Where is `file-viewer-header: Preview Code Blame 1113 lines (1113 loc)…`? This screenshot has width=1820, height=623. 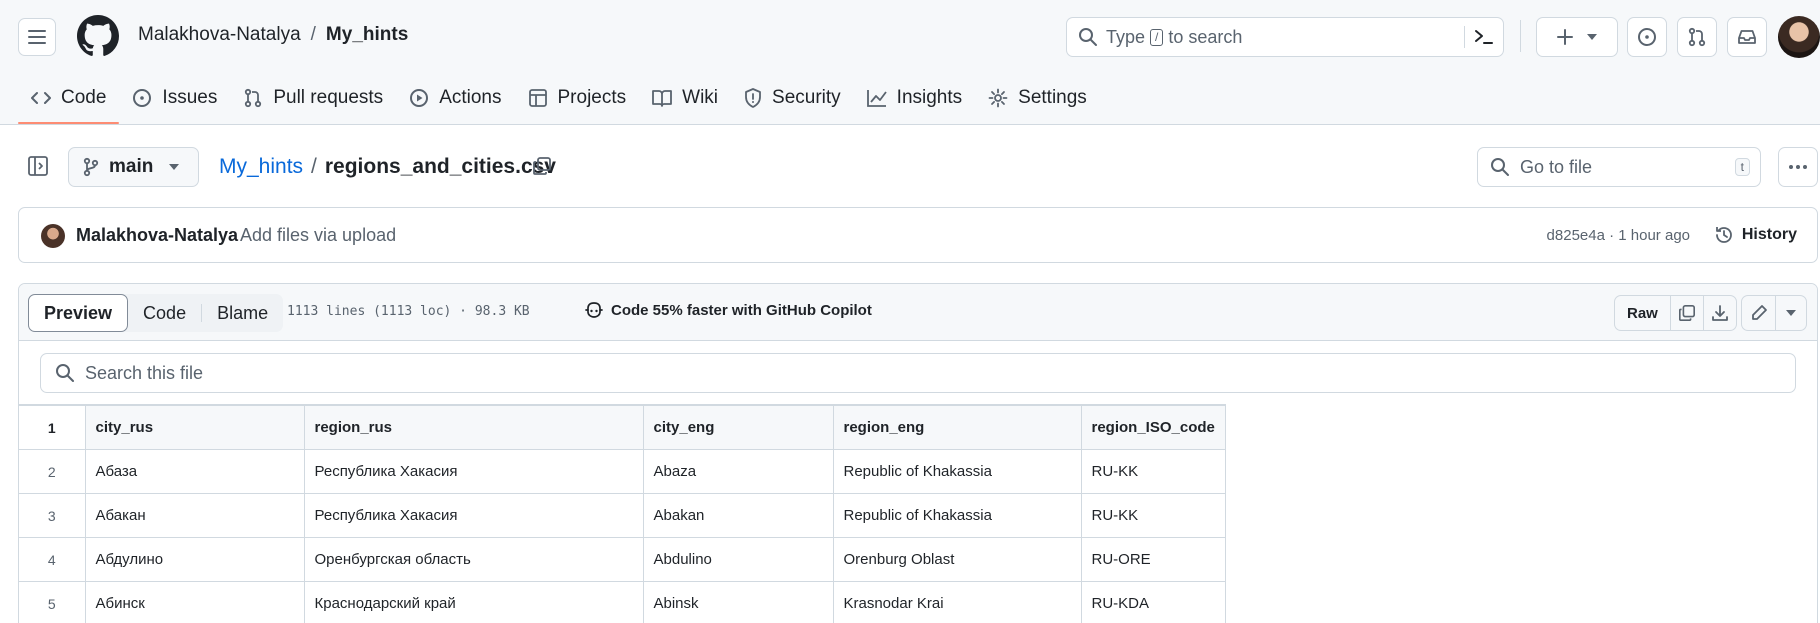 file-viewer-header: Preview Code Blame 1113 lines (1113 loc)… is located at coordinates (918, 312).